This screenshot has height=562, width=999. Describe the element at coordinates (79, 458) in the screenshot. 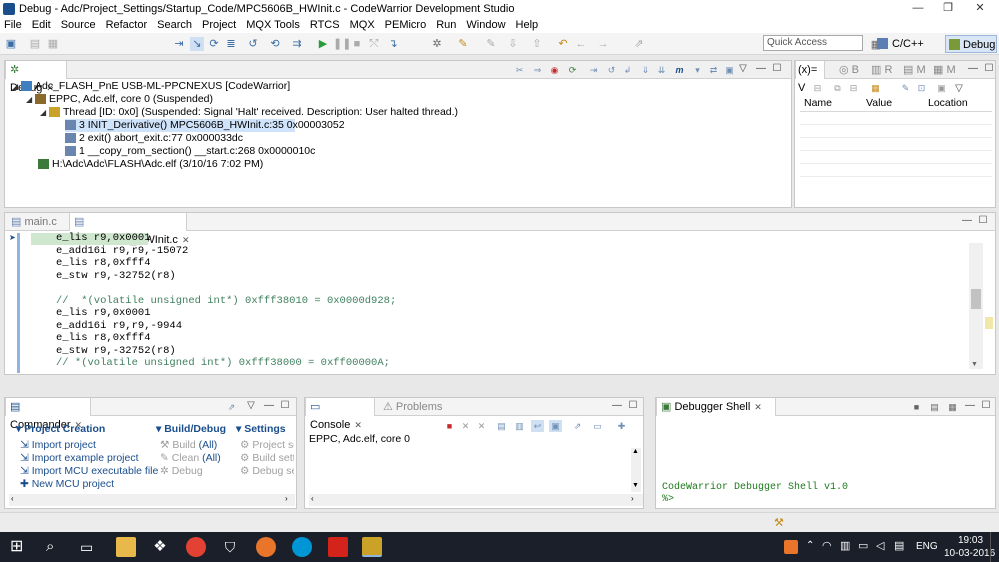

I see `import-example-link: ⇲ Import example project` at that location.